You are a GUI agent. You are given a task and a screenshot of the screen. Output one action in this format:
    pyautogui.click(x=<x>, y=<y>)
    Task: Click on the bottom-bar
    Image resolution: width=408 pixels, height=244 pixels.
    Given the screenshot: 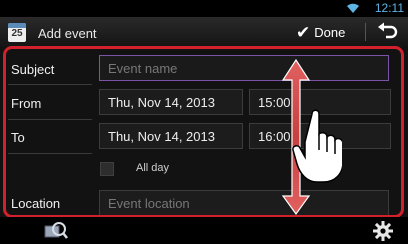 What is the action you would take?
    pyautogui.click(x=204, y=230)
    